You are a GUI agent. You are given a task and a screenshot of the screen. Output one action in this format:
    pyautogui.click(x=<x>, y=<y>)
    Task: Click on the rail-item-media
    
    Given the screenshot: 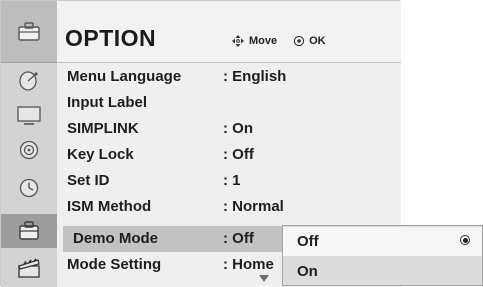 What is the action you would take?
    pyautogui.click(x=29, y=268)
    